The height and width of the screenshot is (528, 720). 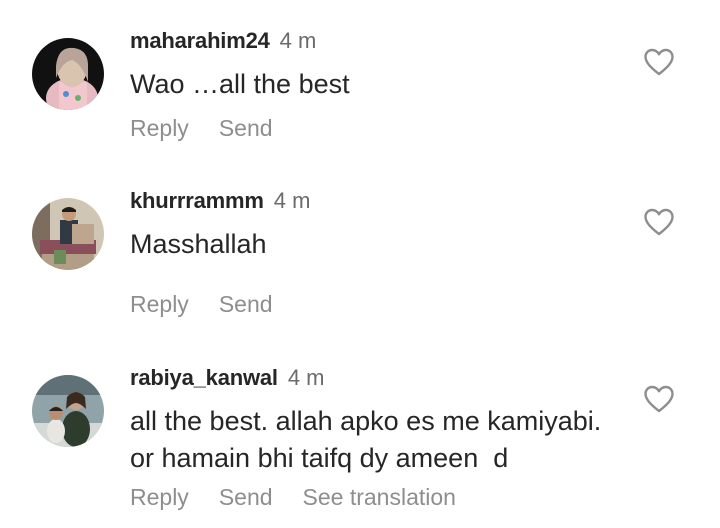 I want to click on username: rabiya_kanwal, so click(x=204, y=377).